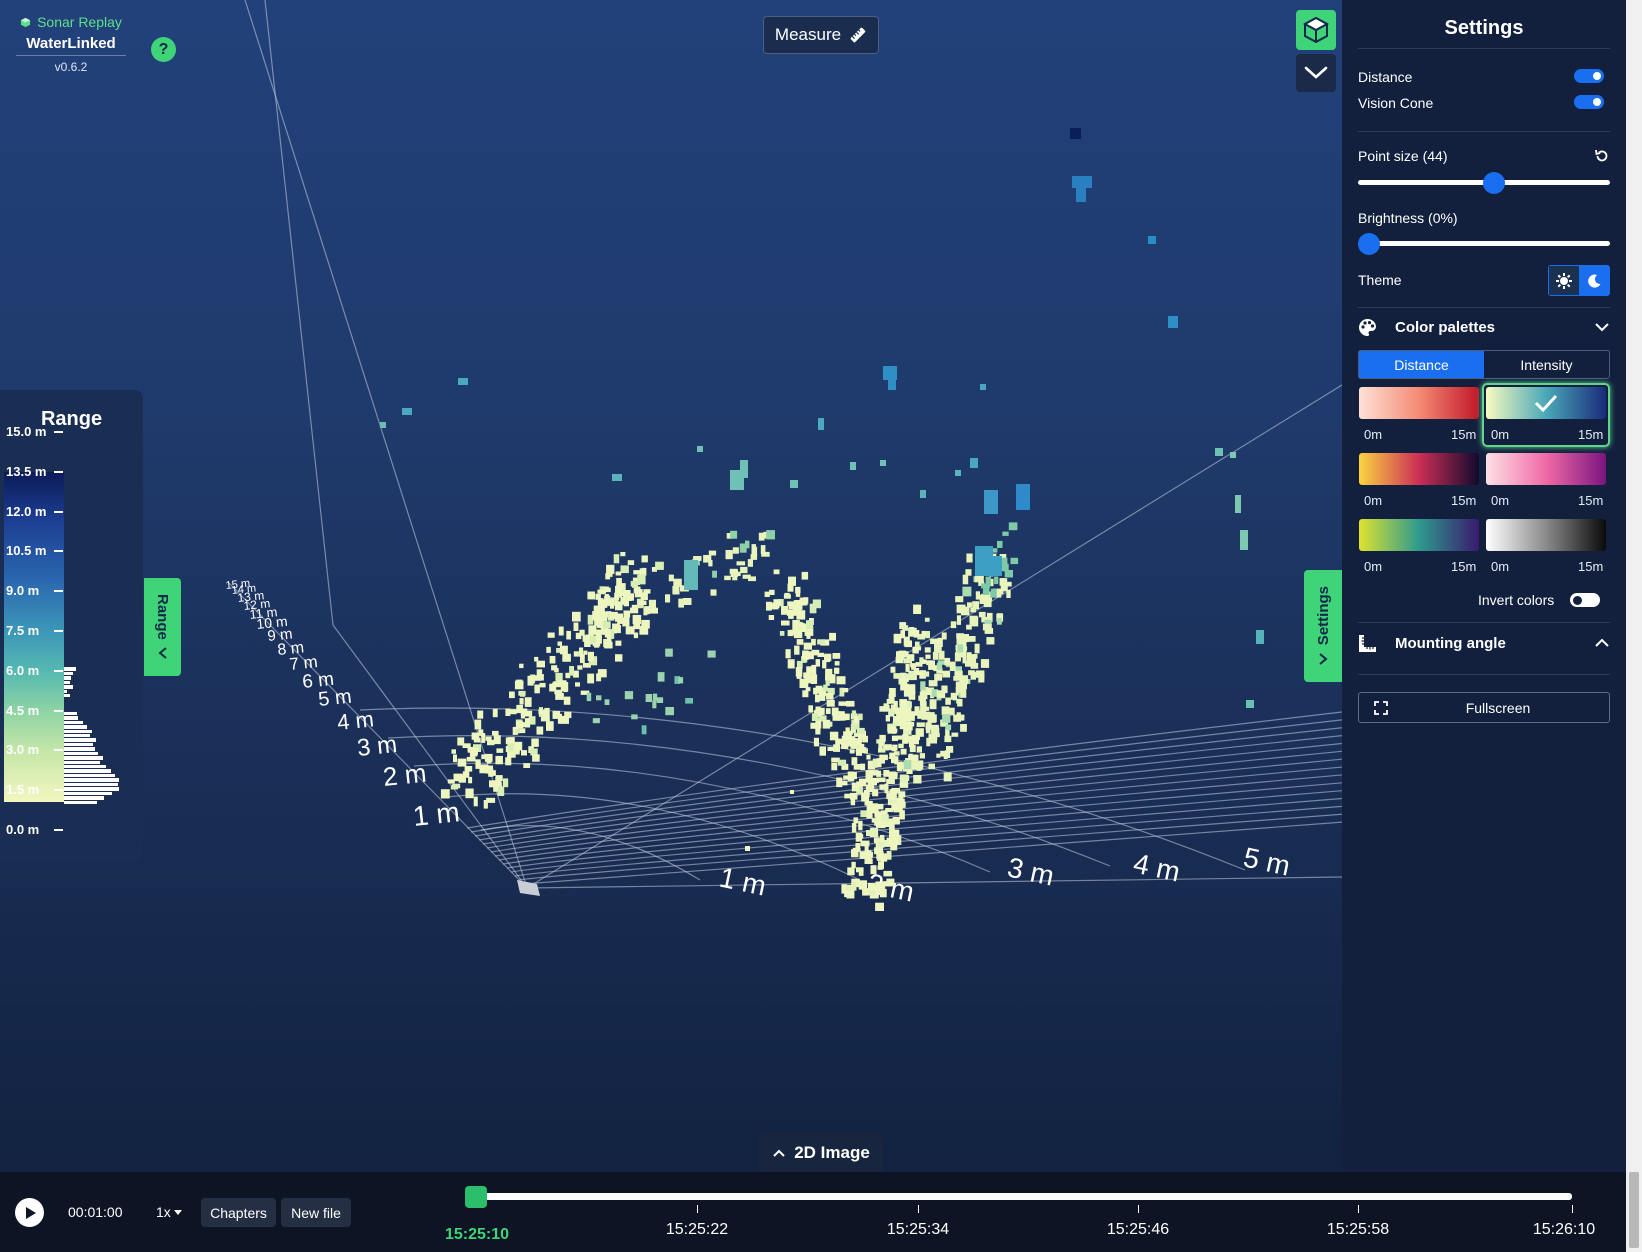 The image size is (1642, 1252). What do you see at coordinates (1494, 183) in the screenshot?
I see `point-size-slider-handle` at bounding box center [1494, 183].